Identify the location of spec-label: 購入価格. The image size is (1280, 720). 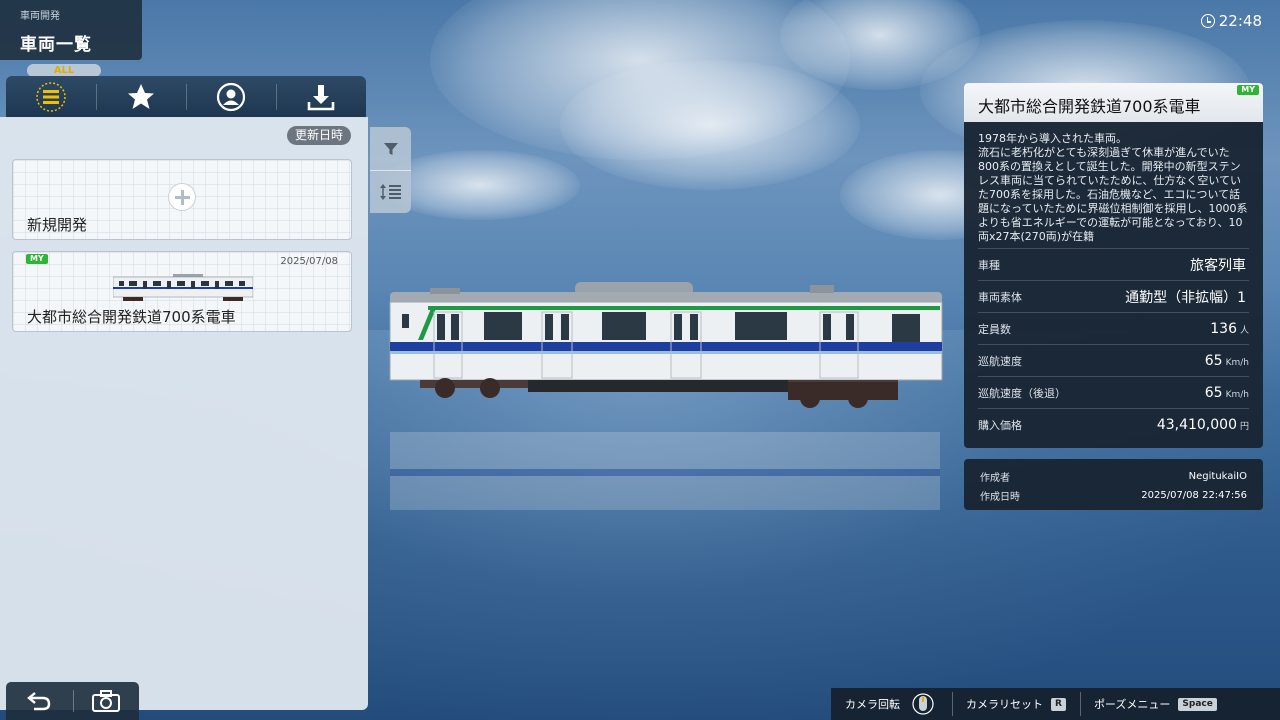
(1000, 425).